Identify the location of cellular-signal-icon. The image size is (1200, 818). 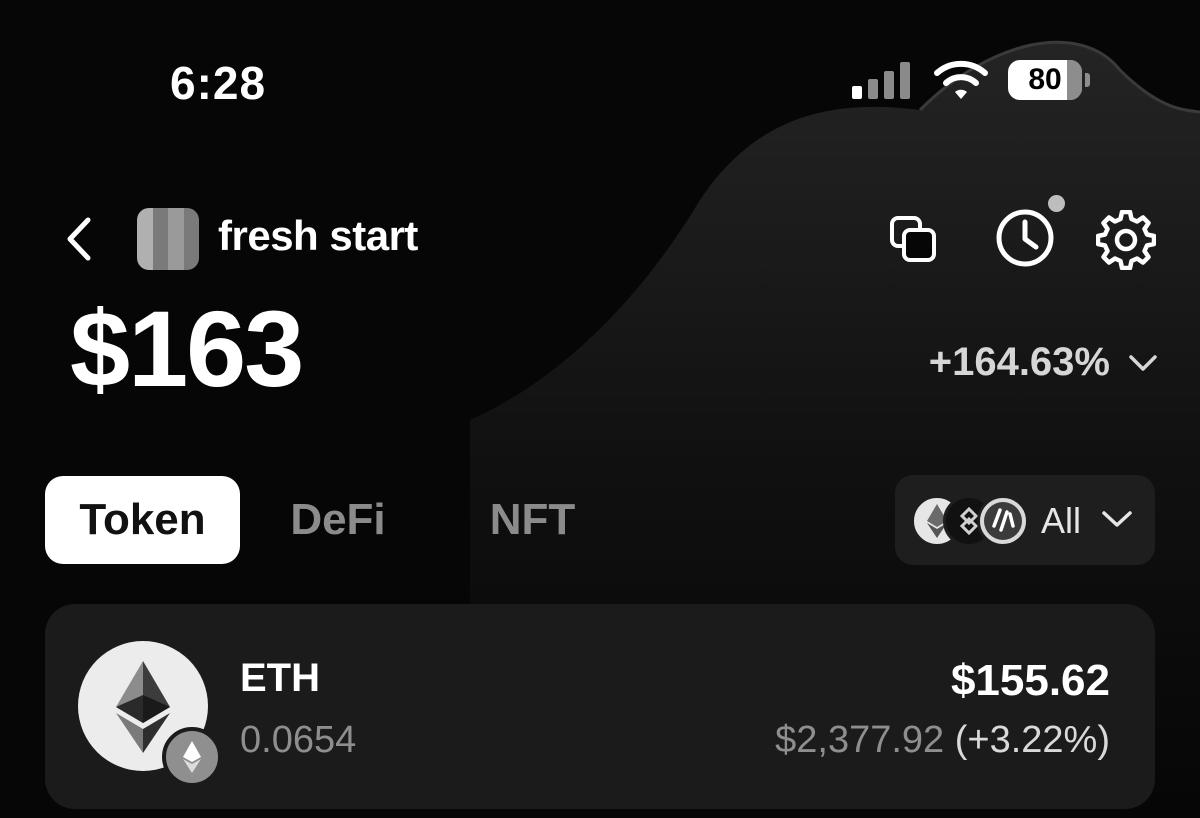
(881, 80).